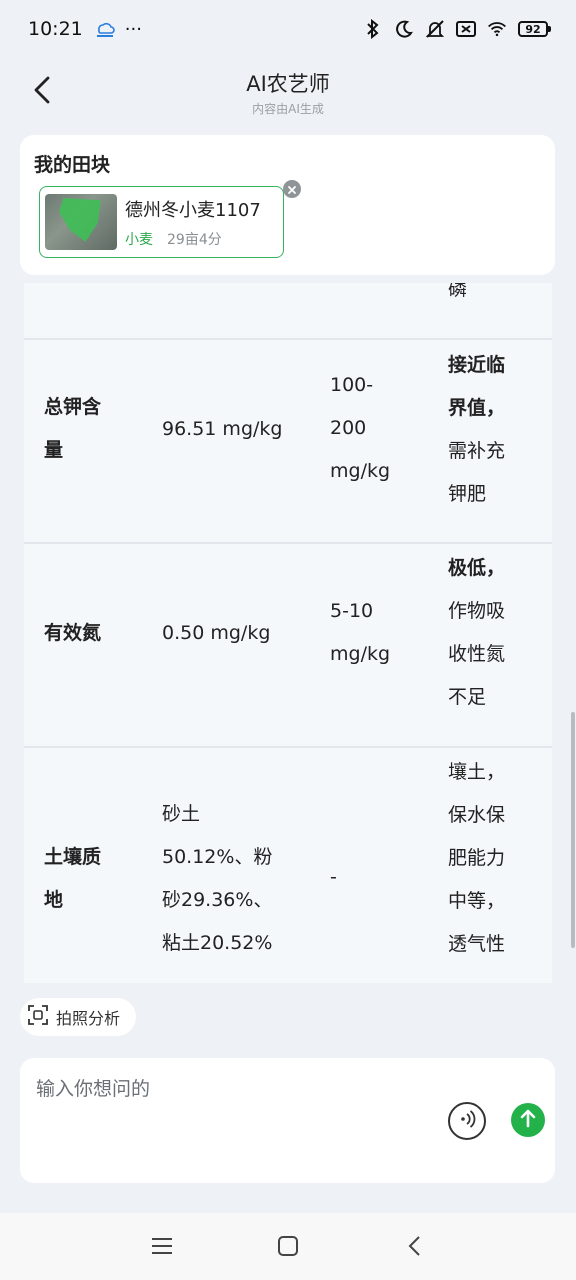  Describe the element at coordinates (534, 29) in the screenshot. I see `battery-icon: 92` at that location.